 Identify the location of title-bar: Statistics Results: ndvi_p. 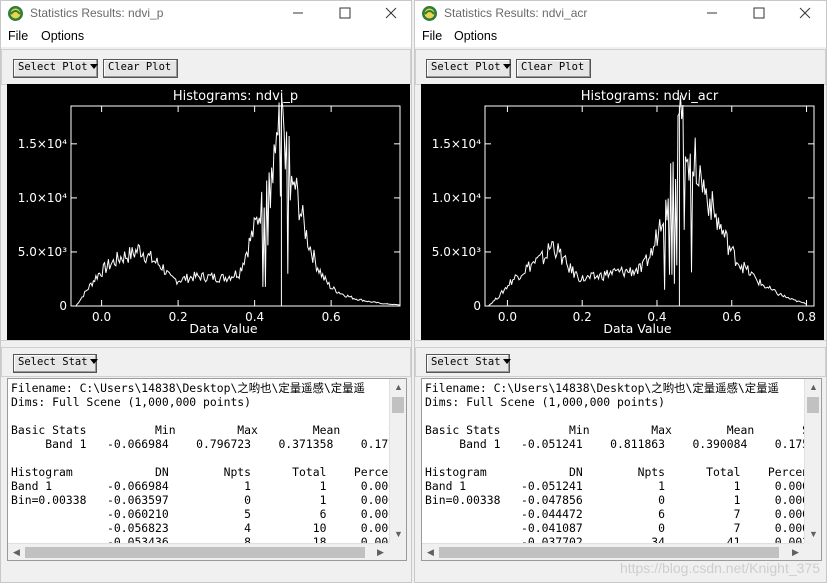
(206, 13).